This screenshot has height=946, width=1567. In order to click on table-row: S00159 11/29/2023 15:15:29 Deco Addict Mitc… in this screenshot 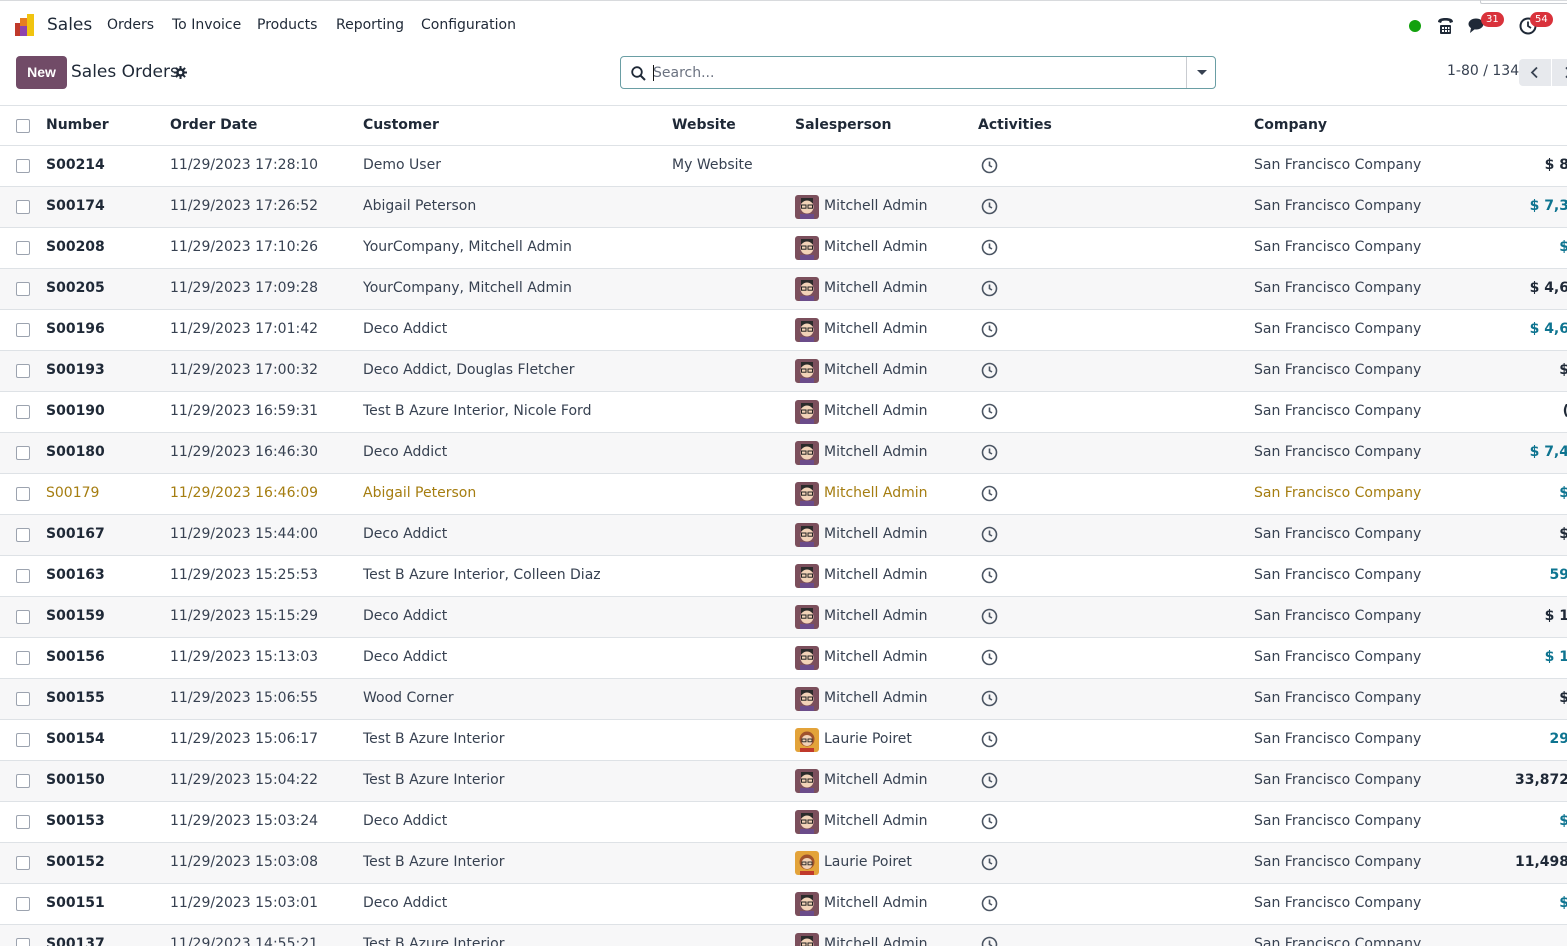, I will do `click(783, 617)`.